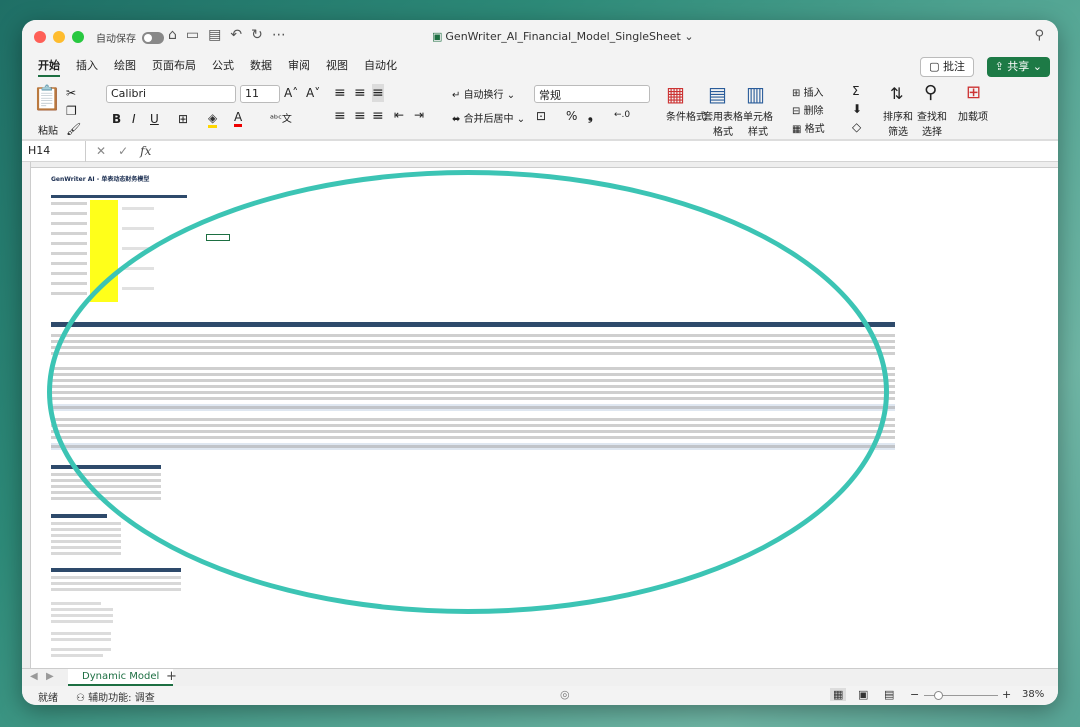  I want to click on share-icon: ⇪, so click(1001, 66).